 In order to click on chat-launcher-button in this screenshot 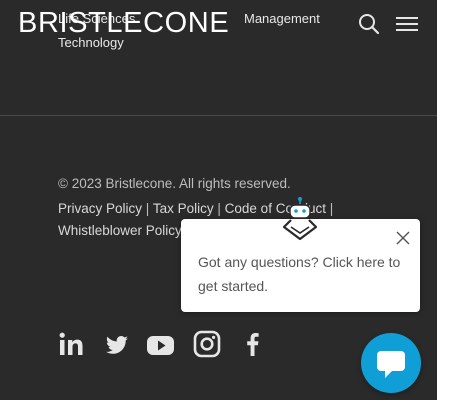, I will do `click(391, 363)`.